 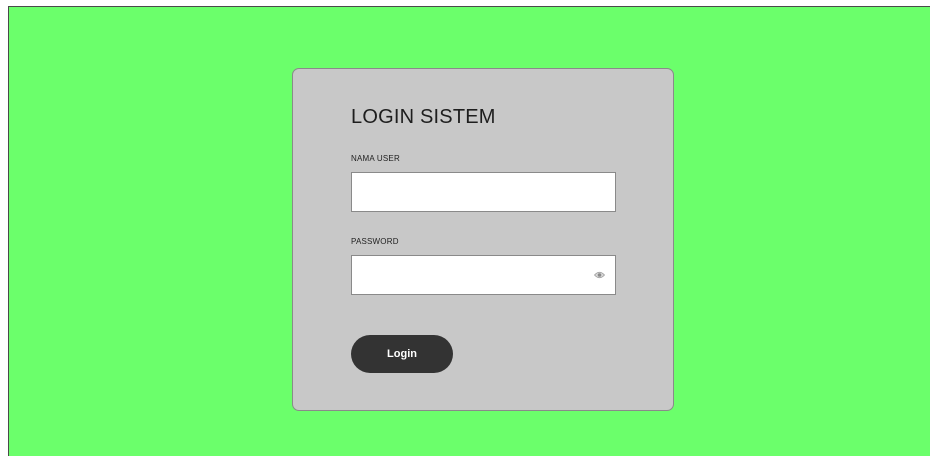 What do you see at coordinates (375, 158) in the screenshot?
I see `username-label: NAMA USER` at bounding box center [375, 158].